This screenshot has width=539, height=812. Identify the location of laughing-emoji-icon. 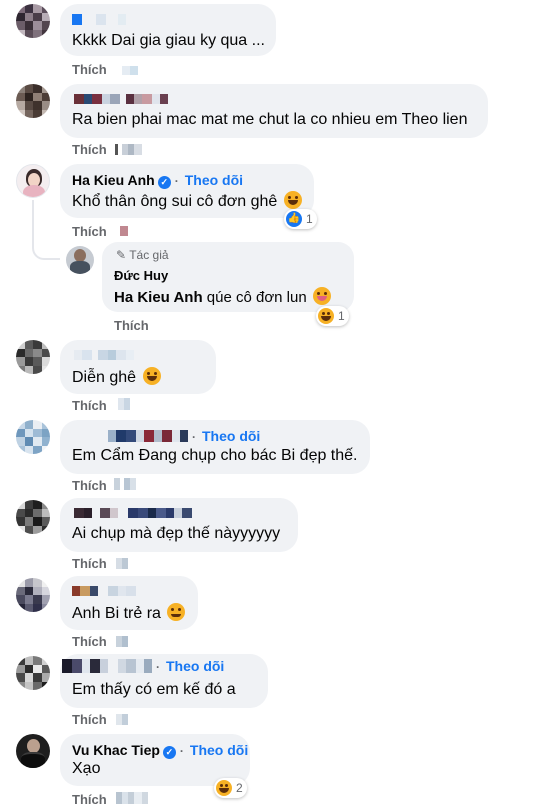
(292, 200).